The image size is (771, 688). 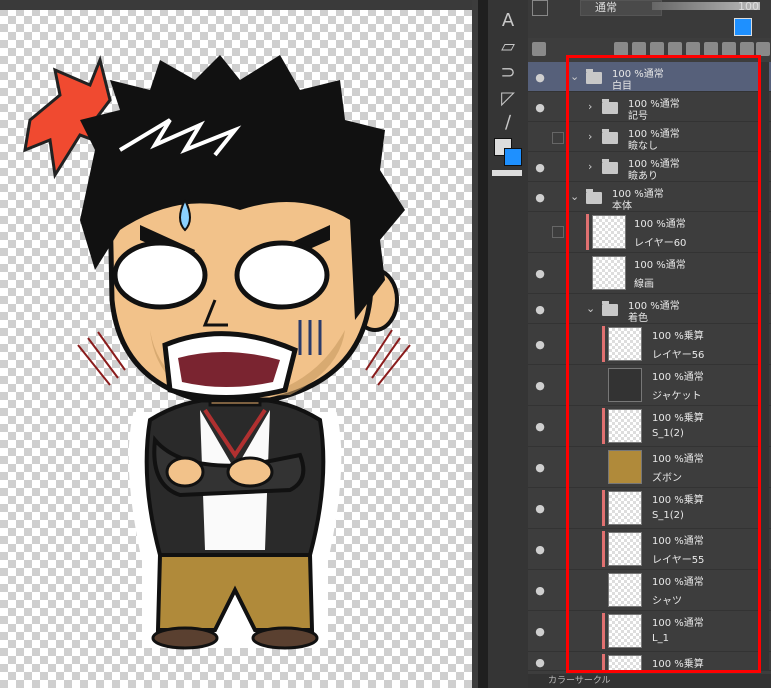 What do you see at coordinates (508, 21) in the screenshot?
I see `text-tool-icon: A` at bounding box center [508, 21].